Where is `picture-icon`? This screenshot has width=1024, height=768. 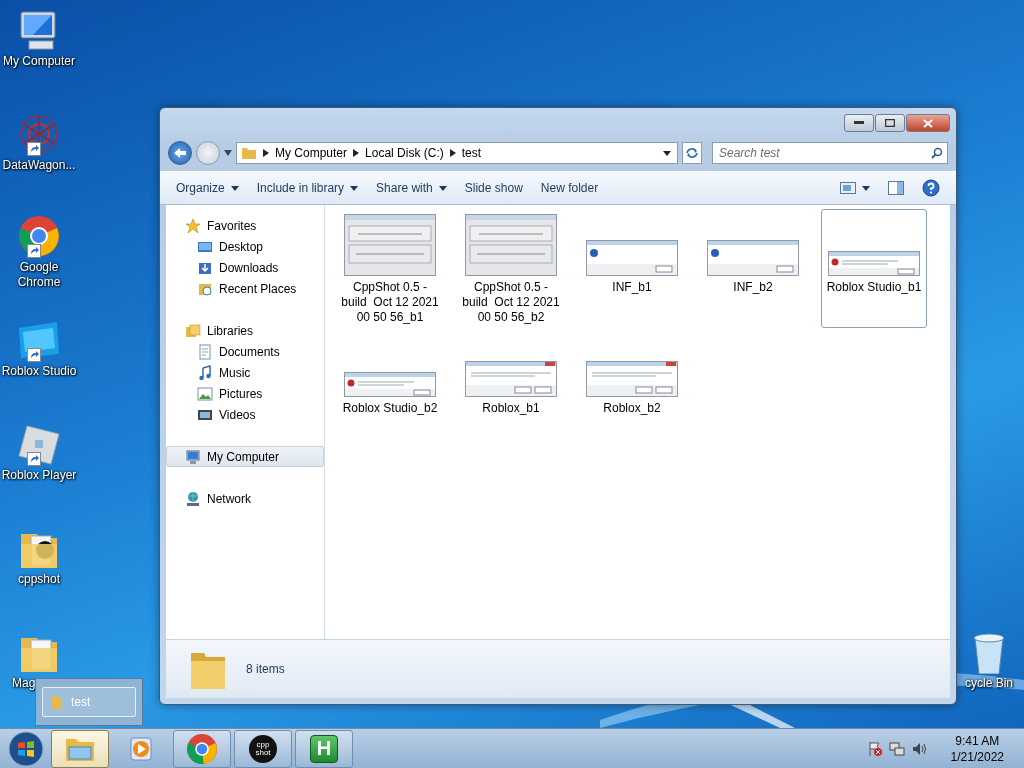
picture-icon is located at coordinates (205, 393).